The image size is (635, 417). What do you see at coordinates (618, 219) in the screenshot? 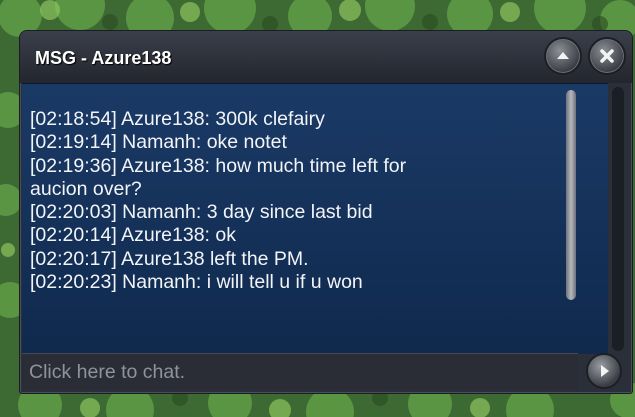
I see `scrollbar-track` at bounding box center [618, 219].